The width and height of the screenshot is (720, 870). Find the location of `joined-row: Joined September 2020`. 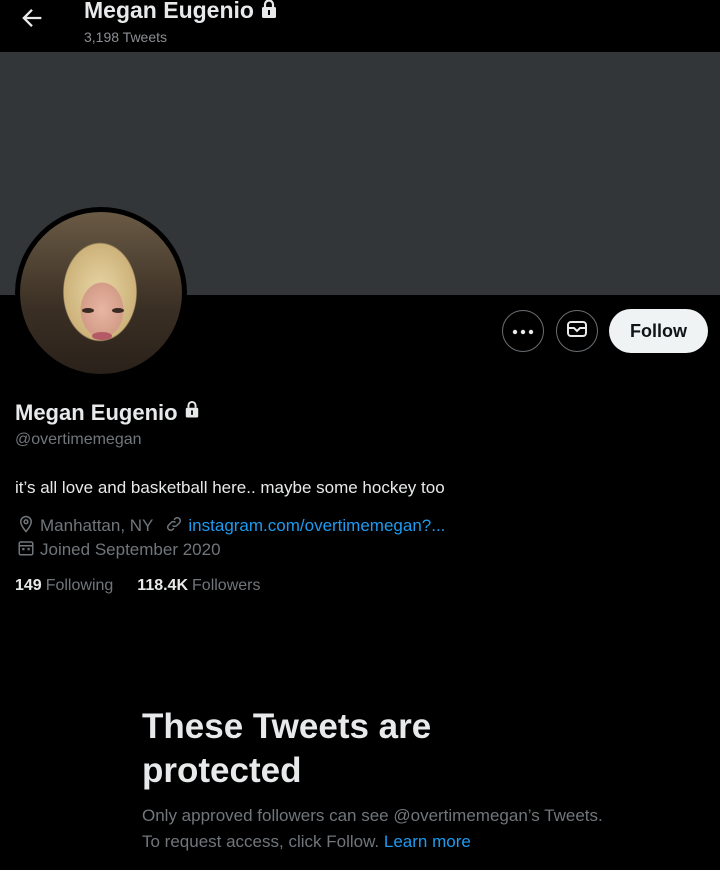

joined-row: Joined September 2020 is located at coordinates (119, 550).